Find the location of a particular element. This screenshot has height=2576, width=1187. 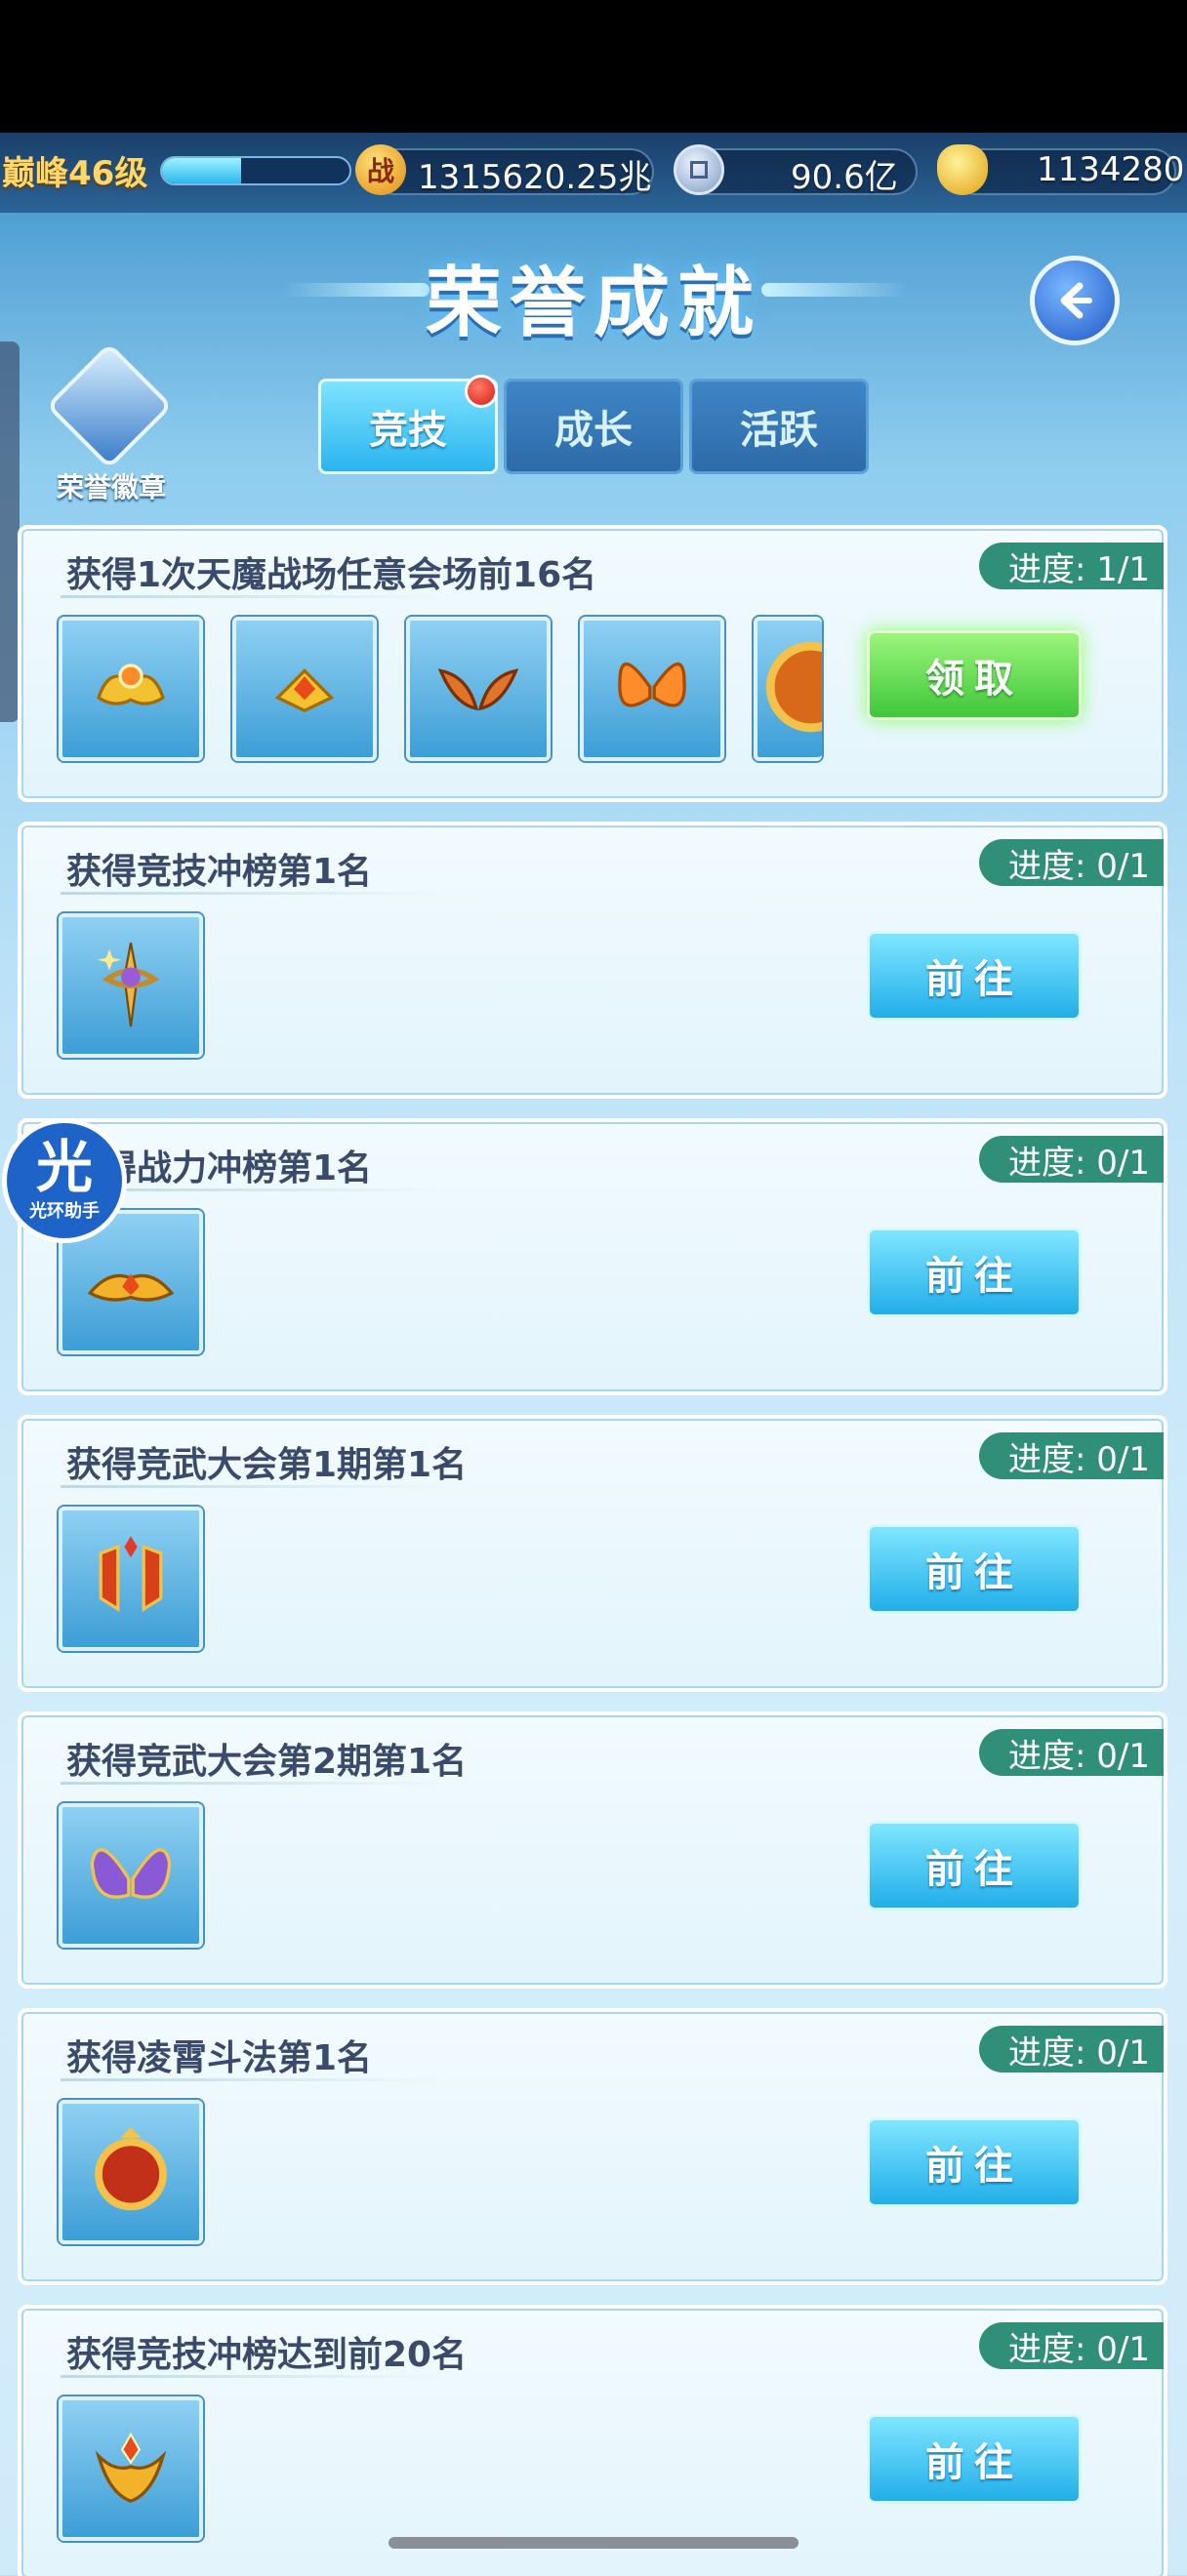

halo-helper-button: 光 光环助手 is located at coordinates (64, 1180).